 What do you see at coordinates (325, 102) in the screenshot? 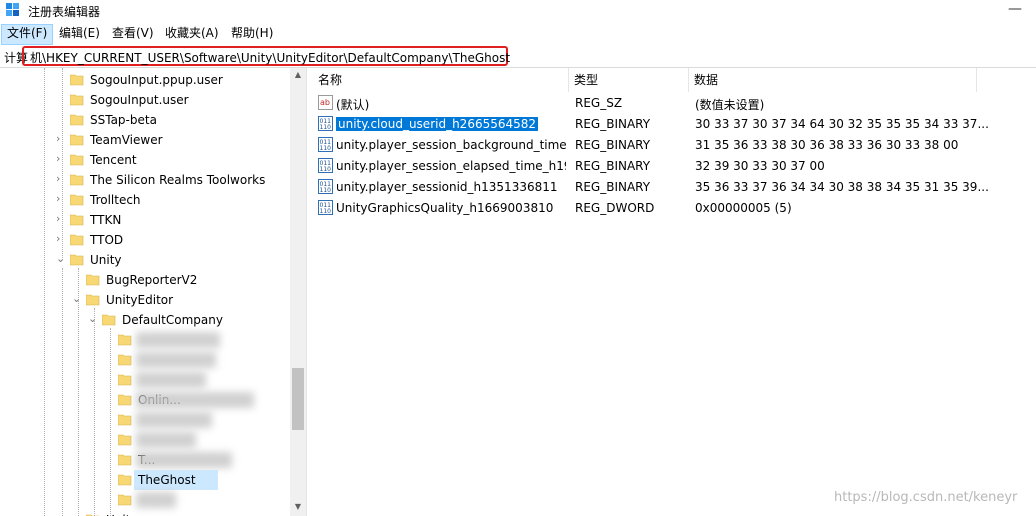
I see `string-value-icon: ab` at bounding box center [325, 102].